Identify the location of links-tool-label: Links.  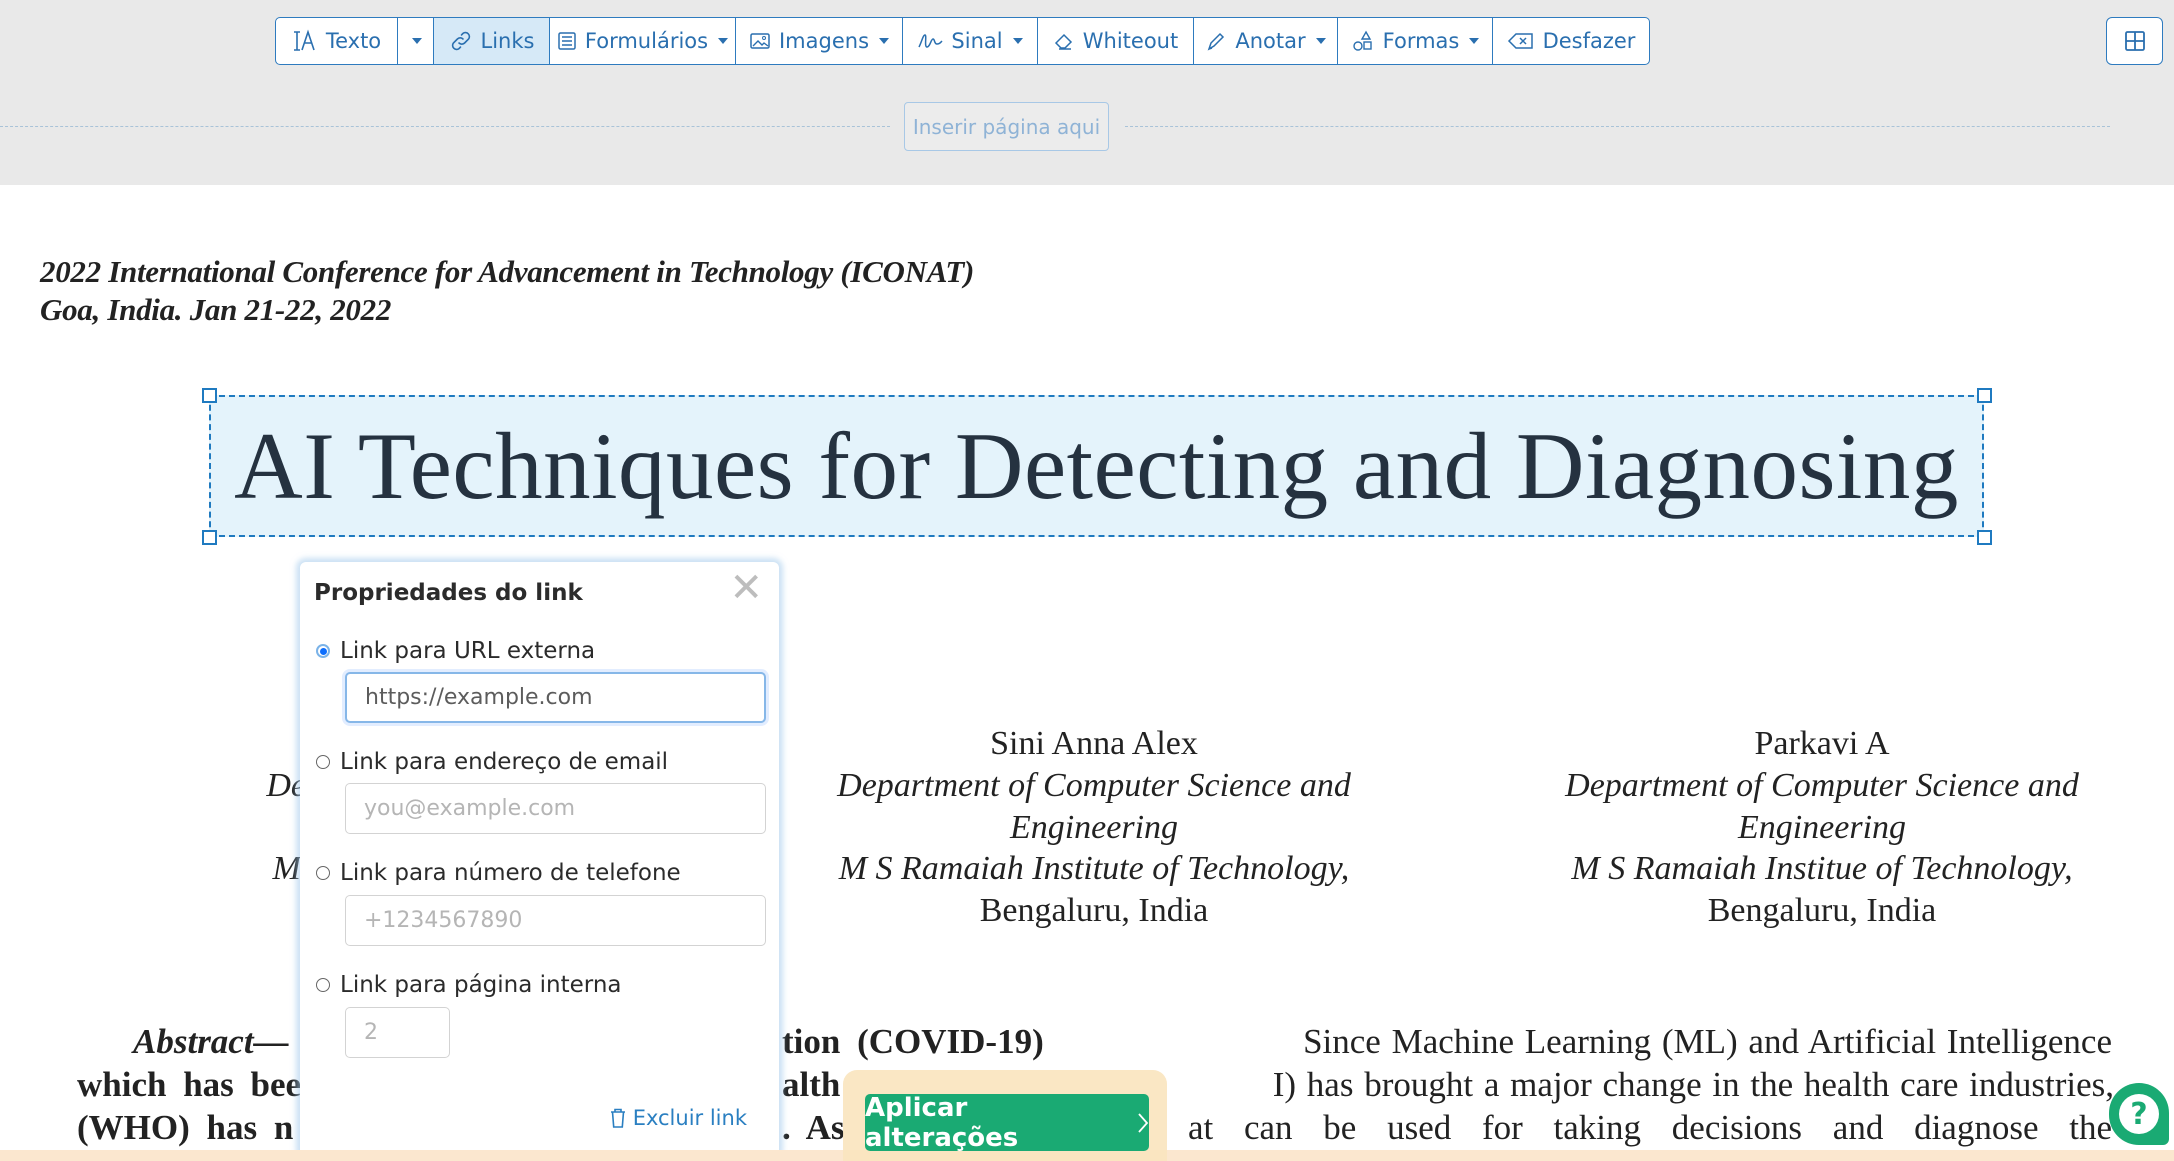
(507, 41).